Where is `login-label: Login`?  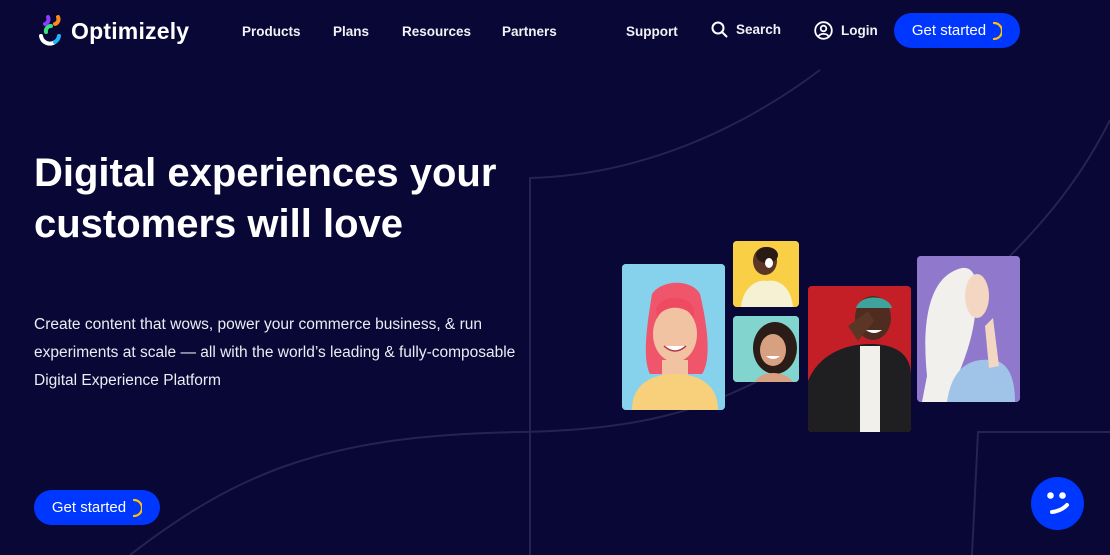 login-label: Login is located at coordinates (859, 30).